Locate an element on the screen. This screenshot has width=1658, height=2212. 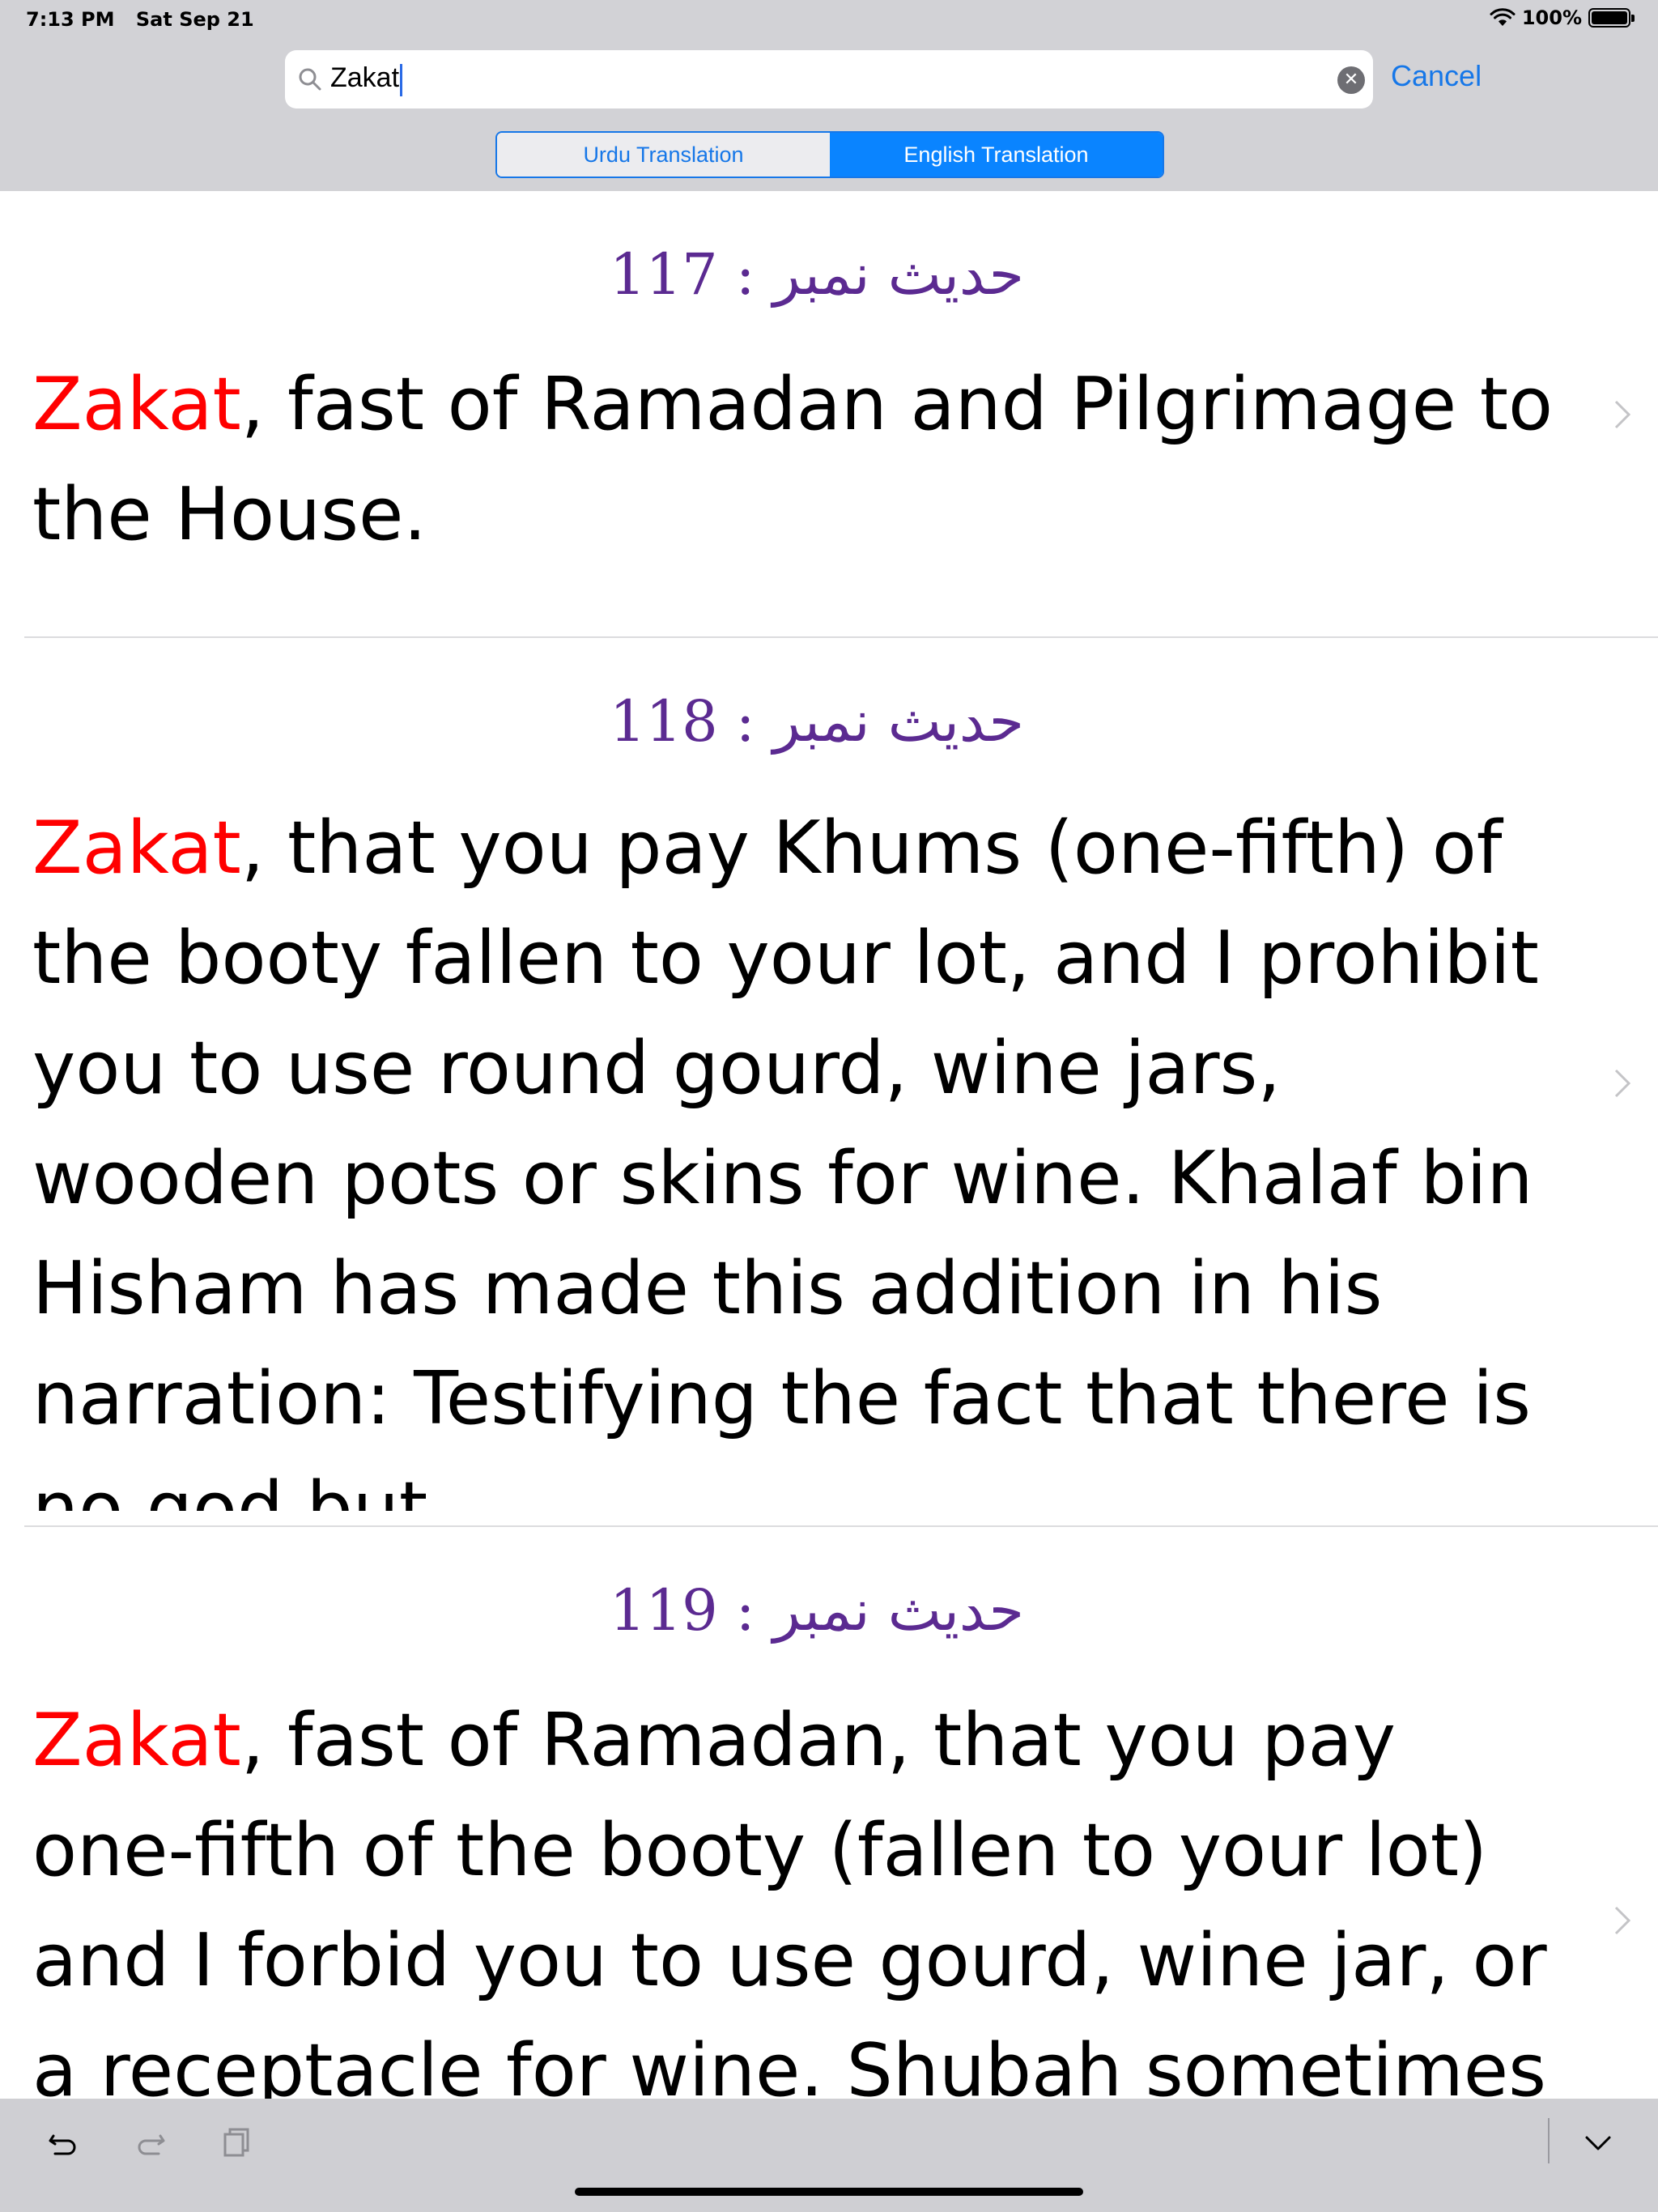
search-icon is located at coordinates (310, 79).